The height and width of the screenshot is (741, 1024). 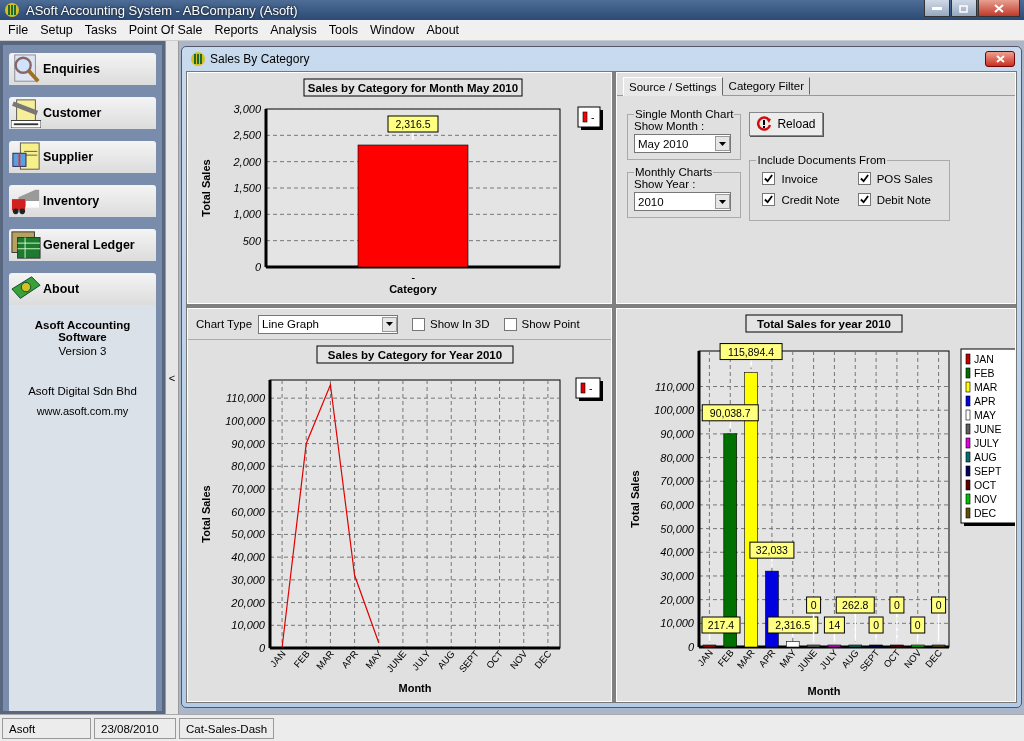 What do you see at coordinates (82, 201) in the screenshot?
I see `sidebar-item: Inventory` at bounding box center [82, 201].